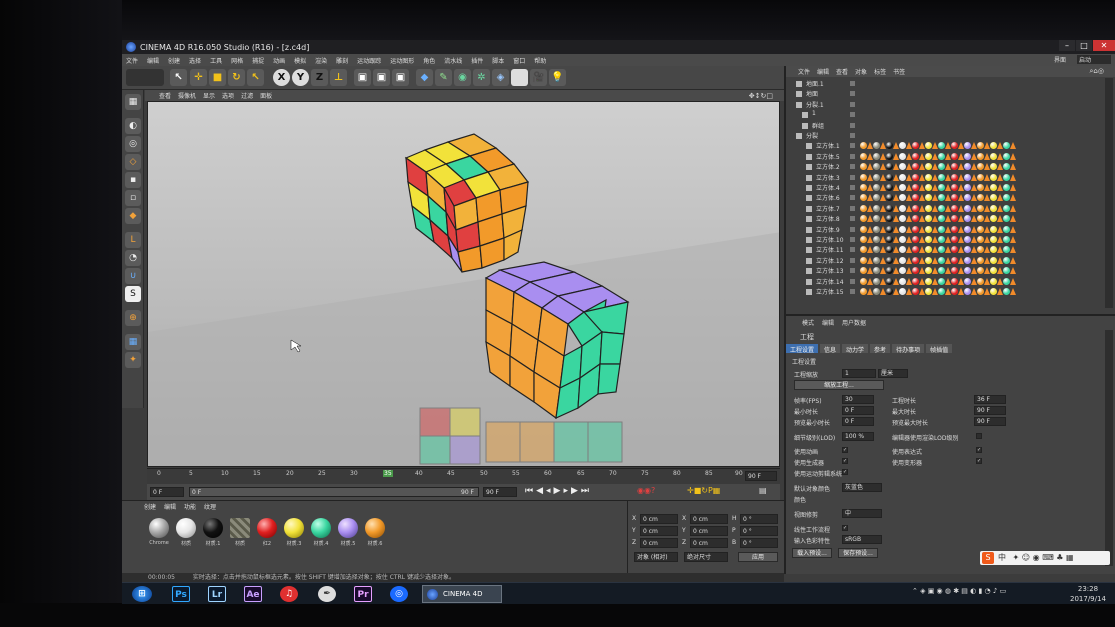  Describe the element at coordinates (429, 60) in the screenshot. I see `menu-character: 角色` at that location.